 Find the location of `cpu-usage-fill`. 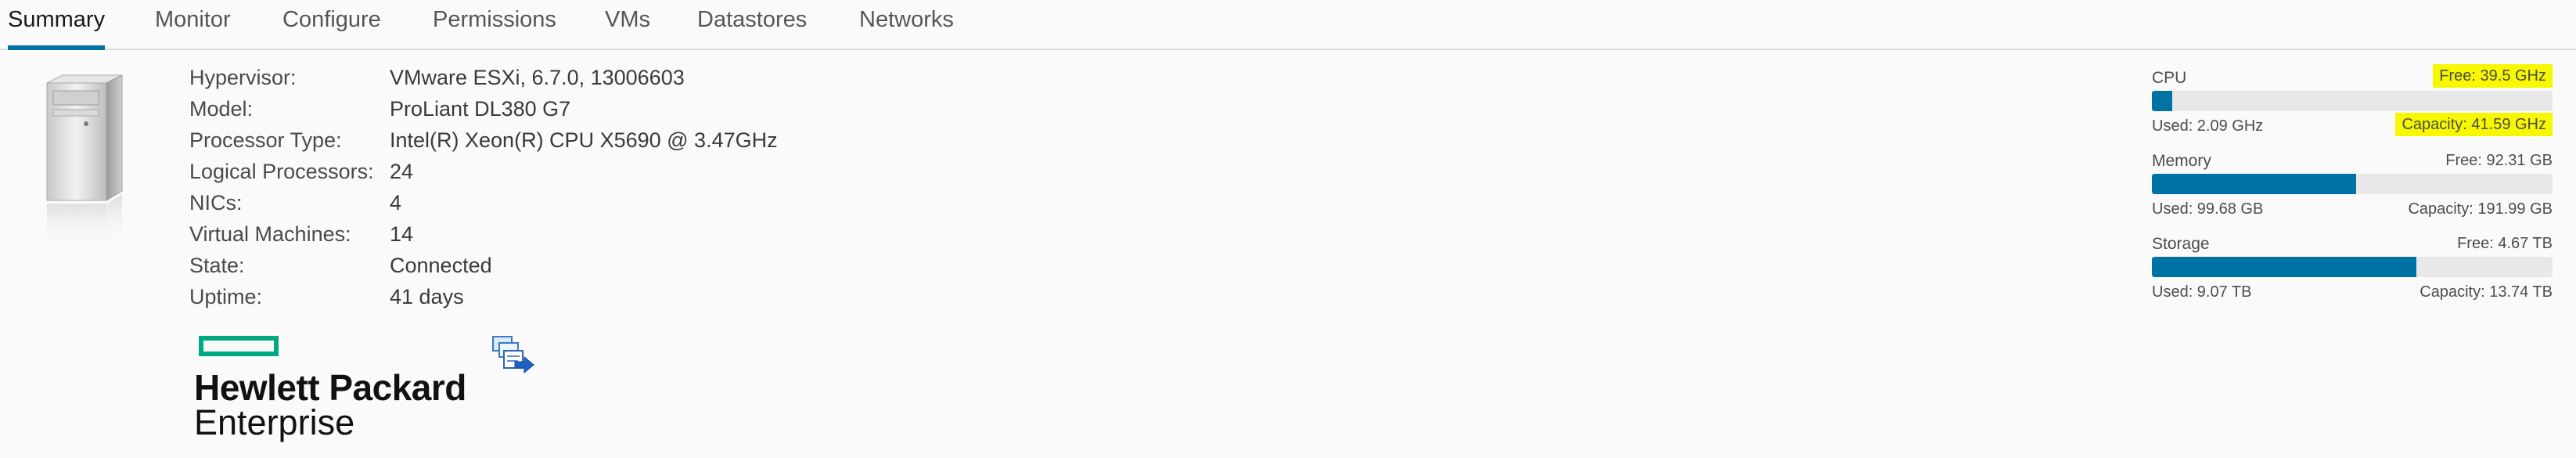

cpu-usage-fill is located at coordinates (2162, 101).